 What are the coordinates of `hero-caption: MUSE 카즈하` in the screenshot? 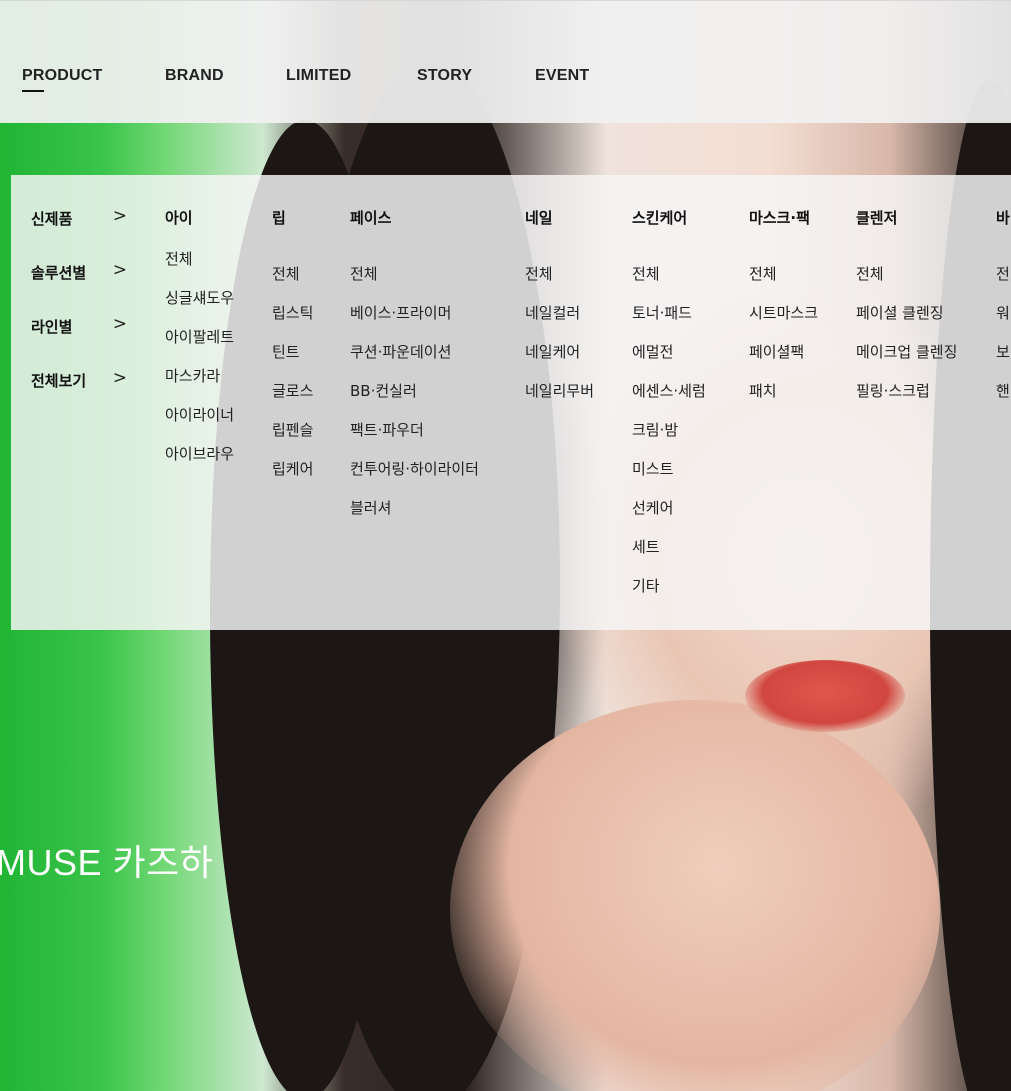 It's located at (107, 862).